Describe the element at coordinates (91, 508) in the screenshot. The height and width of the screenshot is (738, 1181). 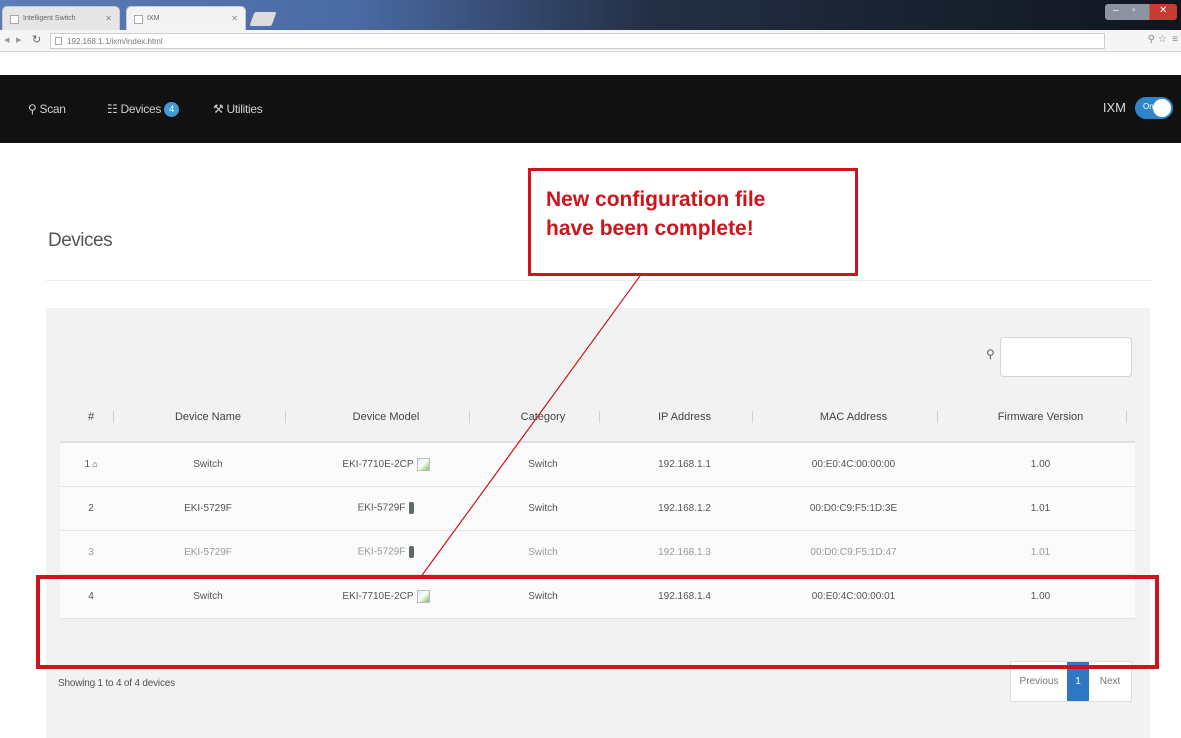
I see `row-number: 2` at that location.